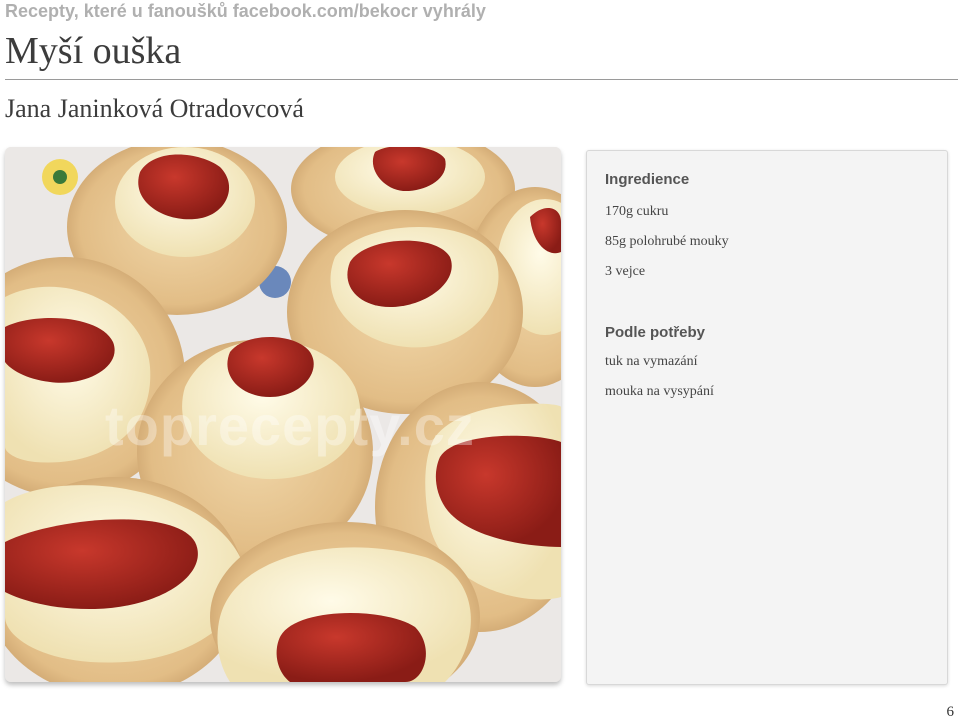 The width and height of the screenshot is (960, 721). Describe the element at coordinates (651, 361) in the screenshot. I see `ingredient-item: tuk na vymazání` at that location.